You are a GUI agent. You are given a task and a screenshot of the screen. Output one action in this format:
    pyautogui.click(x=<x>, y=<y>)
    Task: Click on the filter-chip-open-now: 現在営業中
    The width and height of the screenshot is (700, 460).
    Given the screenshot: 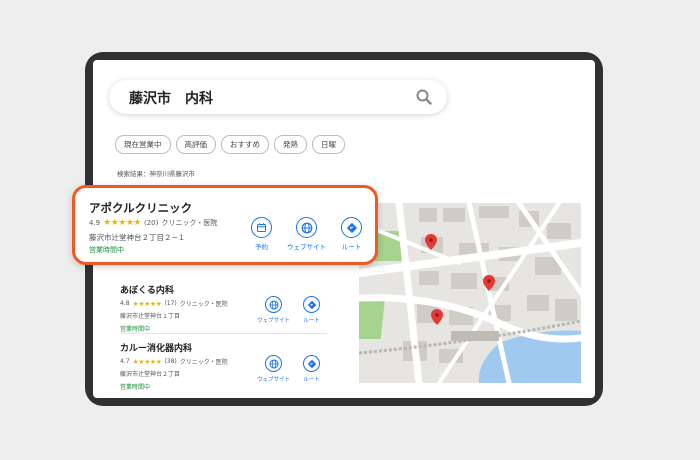 What is the action you would take?
    pyautogui.click(x=143, y=144)
    